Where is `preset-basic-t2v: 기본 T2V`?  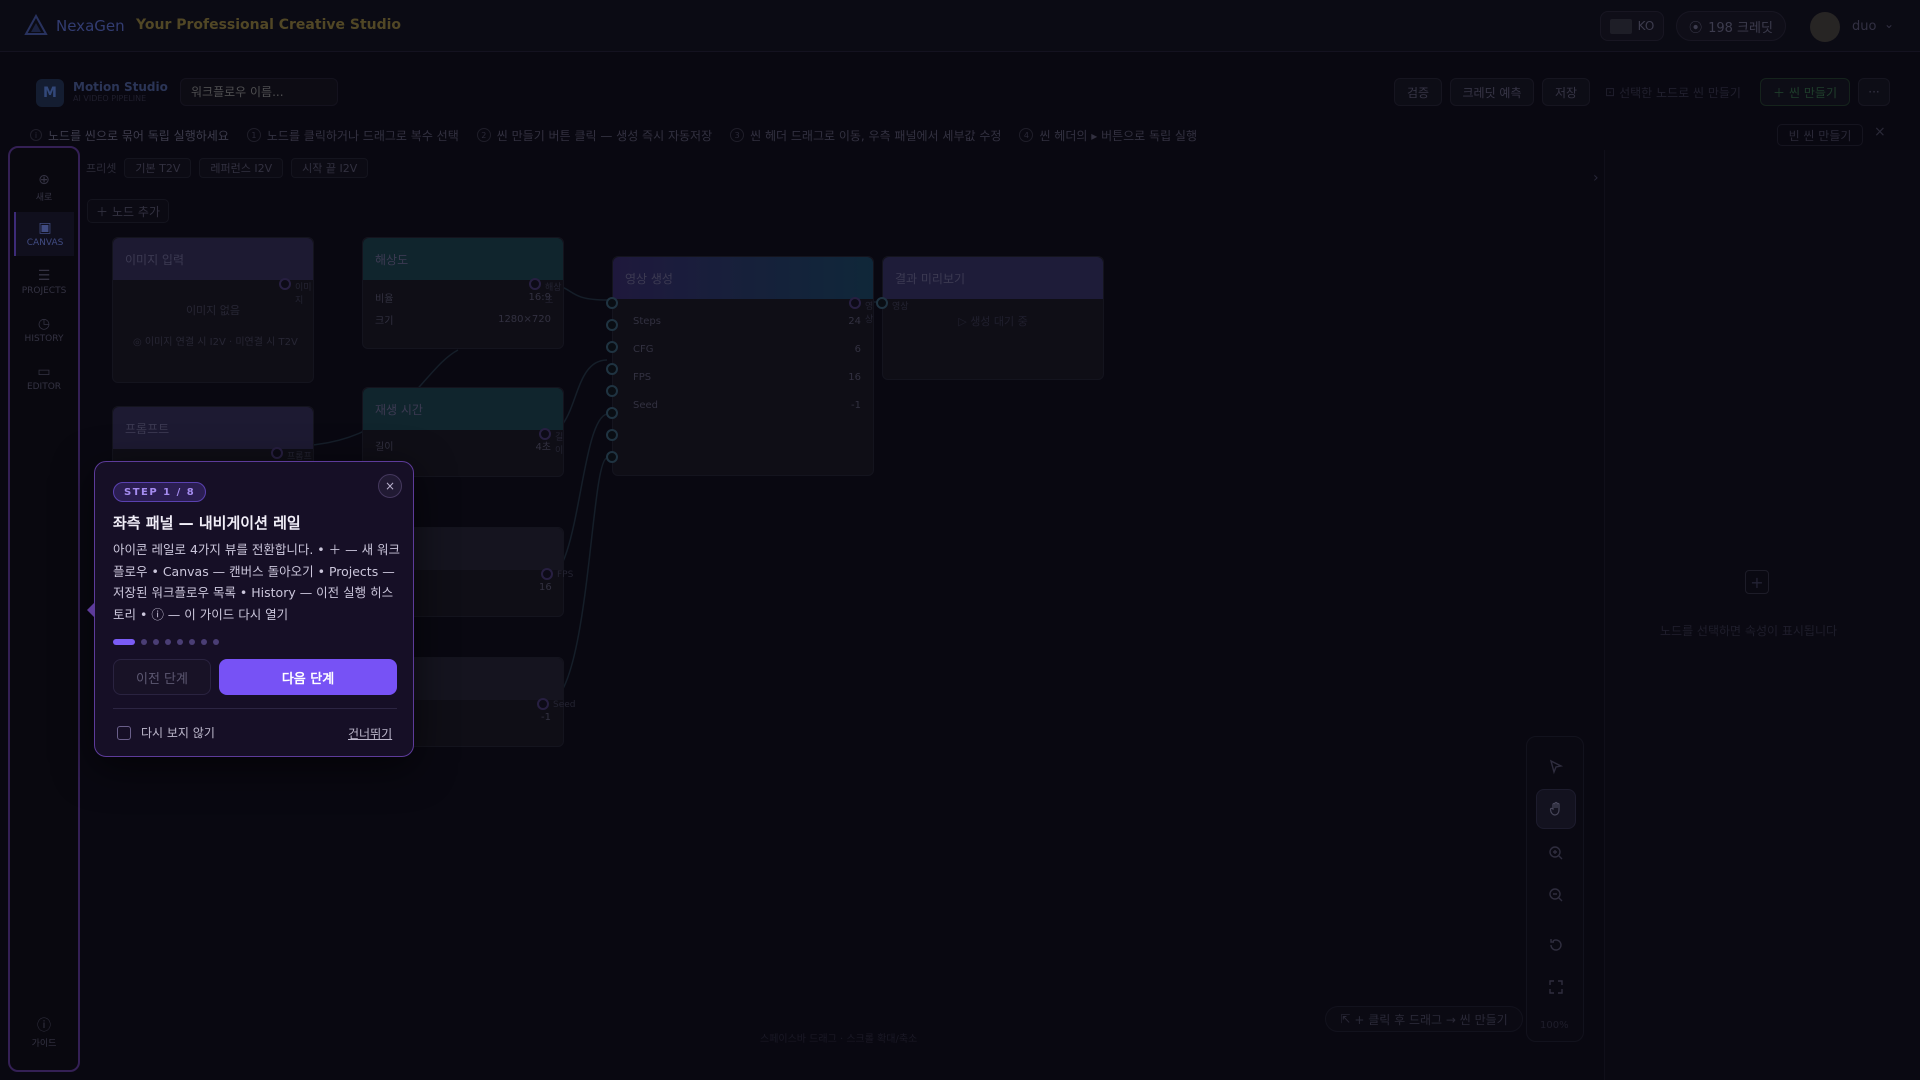
preset-basic-t2v: 기본 T2V is located at coordinates (158, 168).